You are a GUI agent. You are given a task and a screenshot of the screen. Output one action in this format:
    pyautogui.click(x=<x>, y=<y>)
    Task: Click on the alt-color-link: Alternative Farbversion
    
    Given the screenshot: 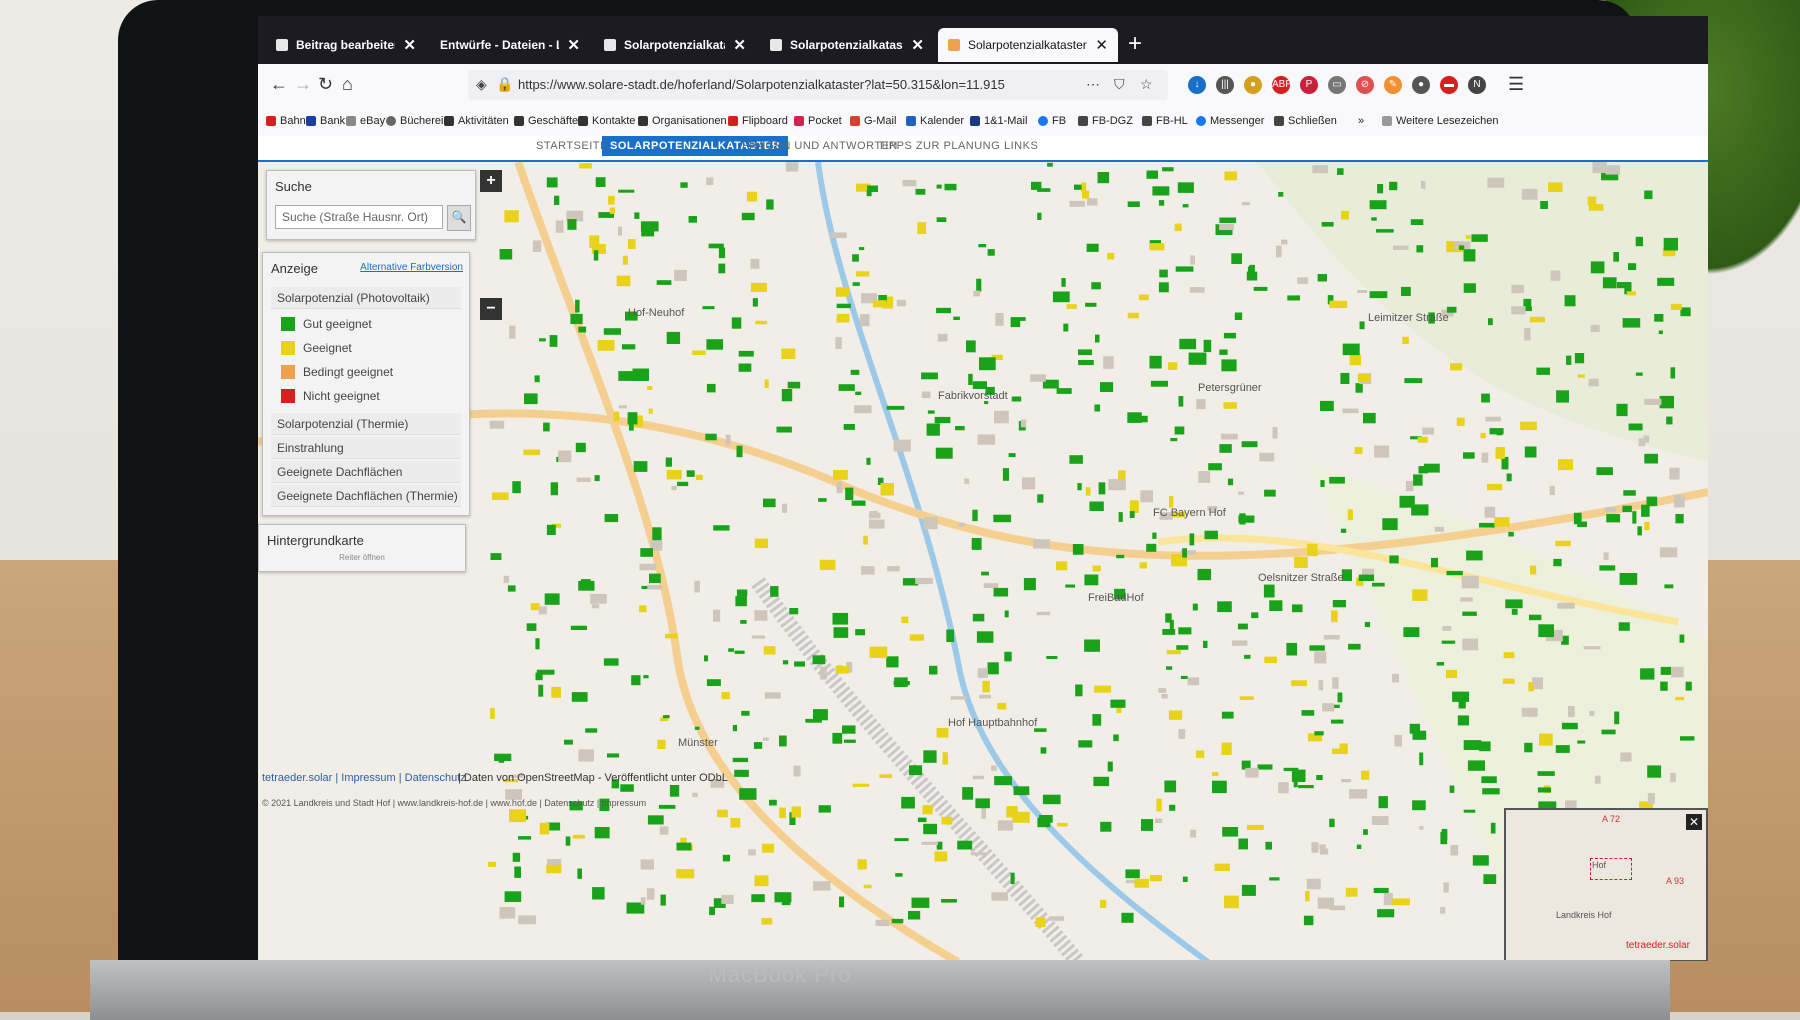 What is the action you would take?
    pyautogui.click(x=411, y=267)
    